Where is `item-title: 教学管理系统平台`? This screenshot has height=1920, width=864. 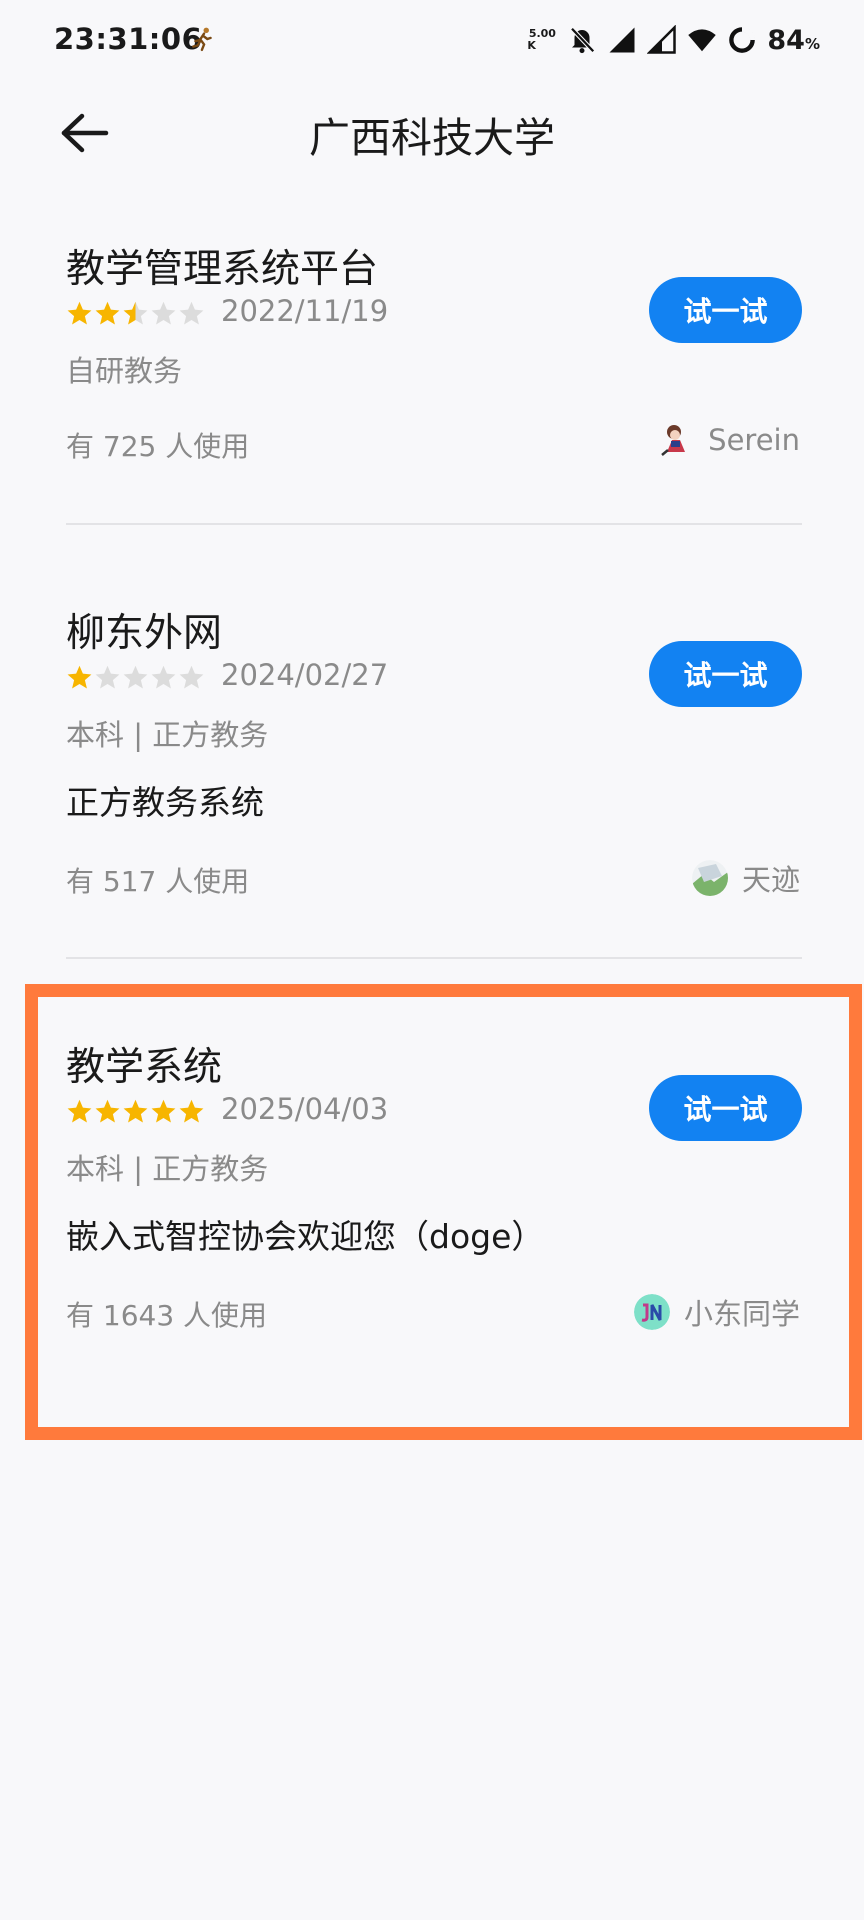 item-title: 教学管理系统平台 is located at coordinates (222, 269).